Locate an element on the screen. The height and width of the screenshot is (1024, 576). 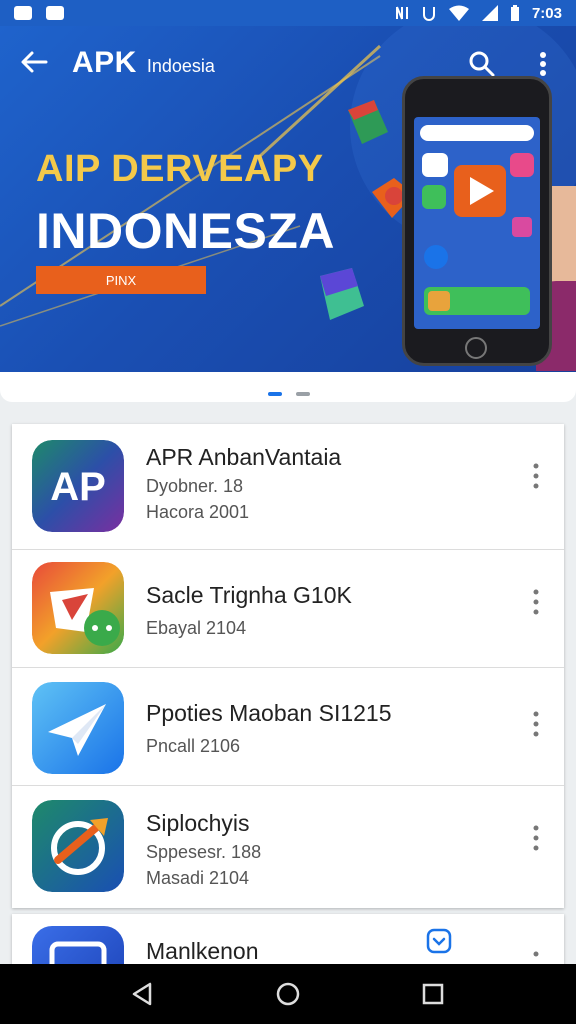
app-name: Sacle Trignha G10K is located at coordinates (249, 595).